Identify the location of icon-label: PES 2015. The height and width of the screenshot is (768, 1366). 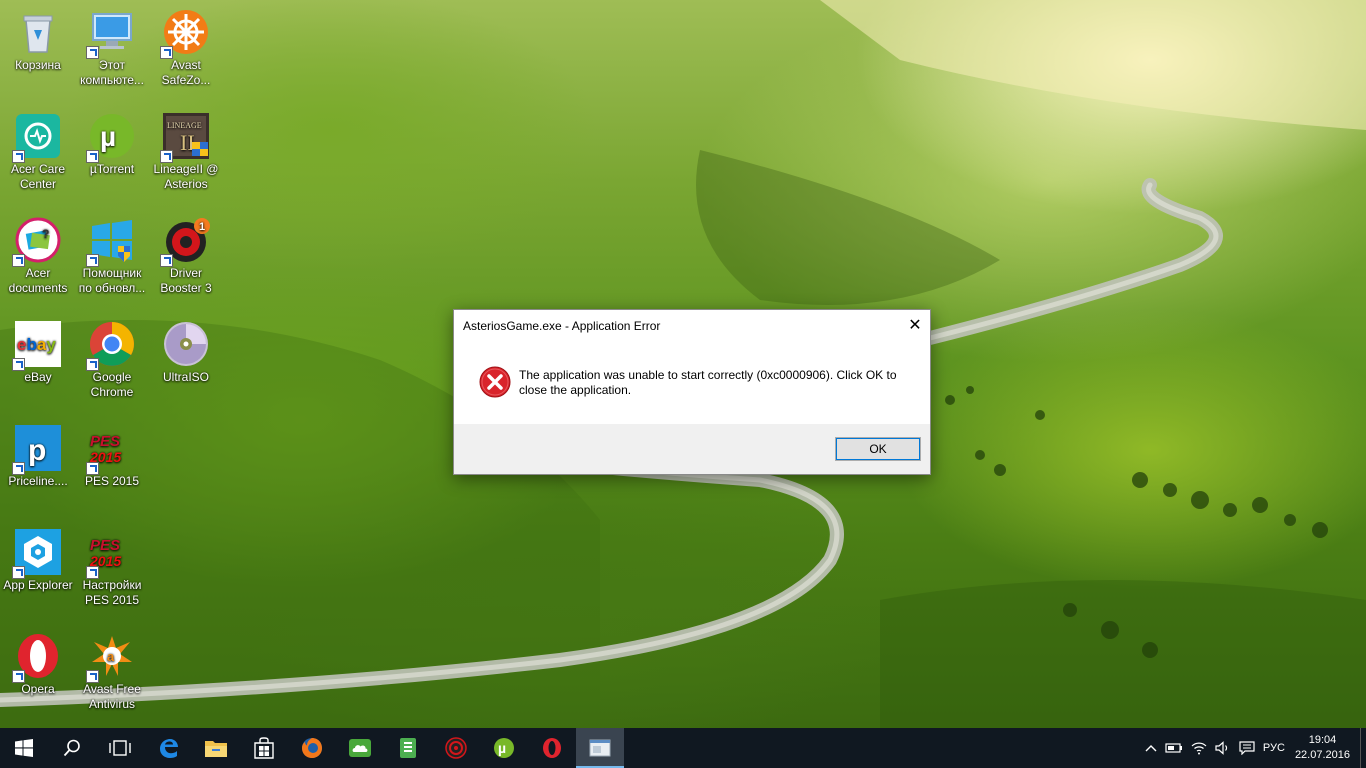
(112, 481).